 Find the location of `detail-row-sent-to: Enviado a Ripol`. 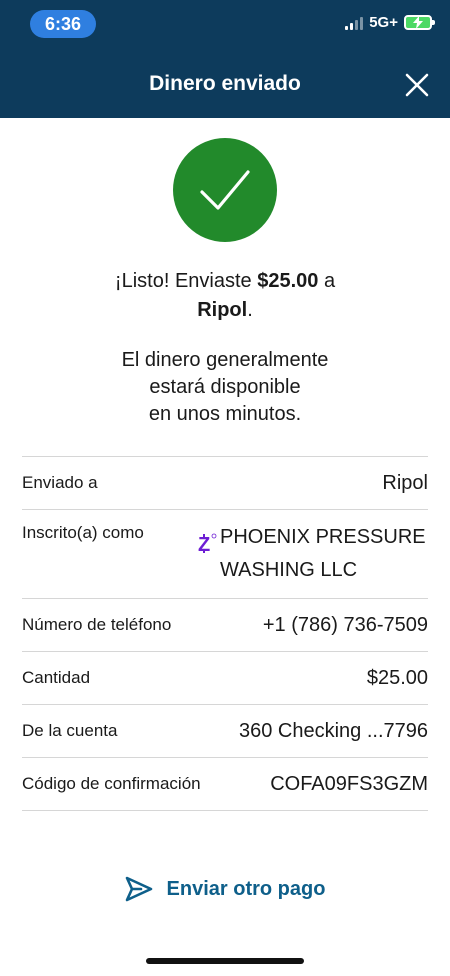

detail-row-sent-to: Enviado a Ripol is located at coordinates (225, 483).